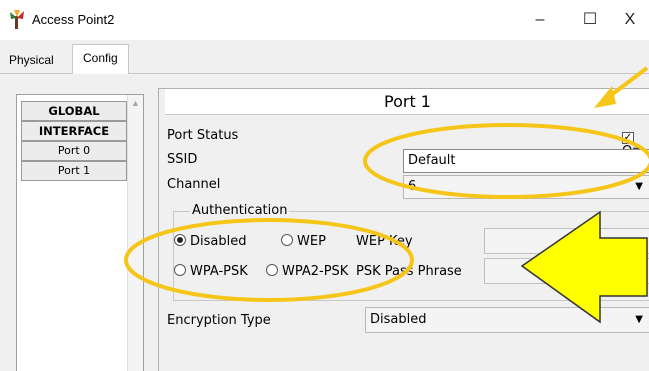  Describe the element at coordinates (74, 171) in the screenshot. I see `sidebar-item-port-1: Port 1` at that location.